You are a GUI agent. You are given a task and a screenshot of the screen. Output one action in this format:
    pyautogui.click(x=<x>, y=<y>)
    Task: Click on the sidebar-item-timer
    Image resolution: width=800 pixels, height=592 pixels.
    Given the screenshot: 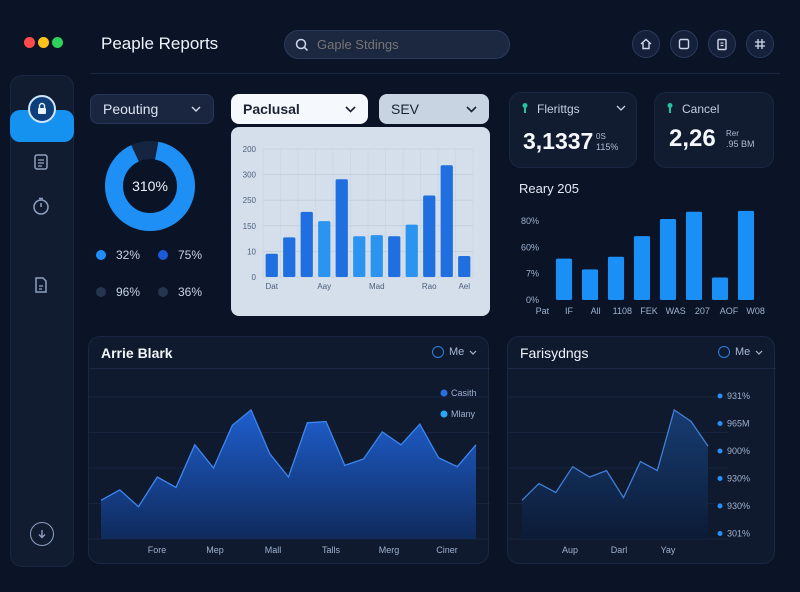 What is the action you would take?
    pyautogui.click(x=41, y=206)
    